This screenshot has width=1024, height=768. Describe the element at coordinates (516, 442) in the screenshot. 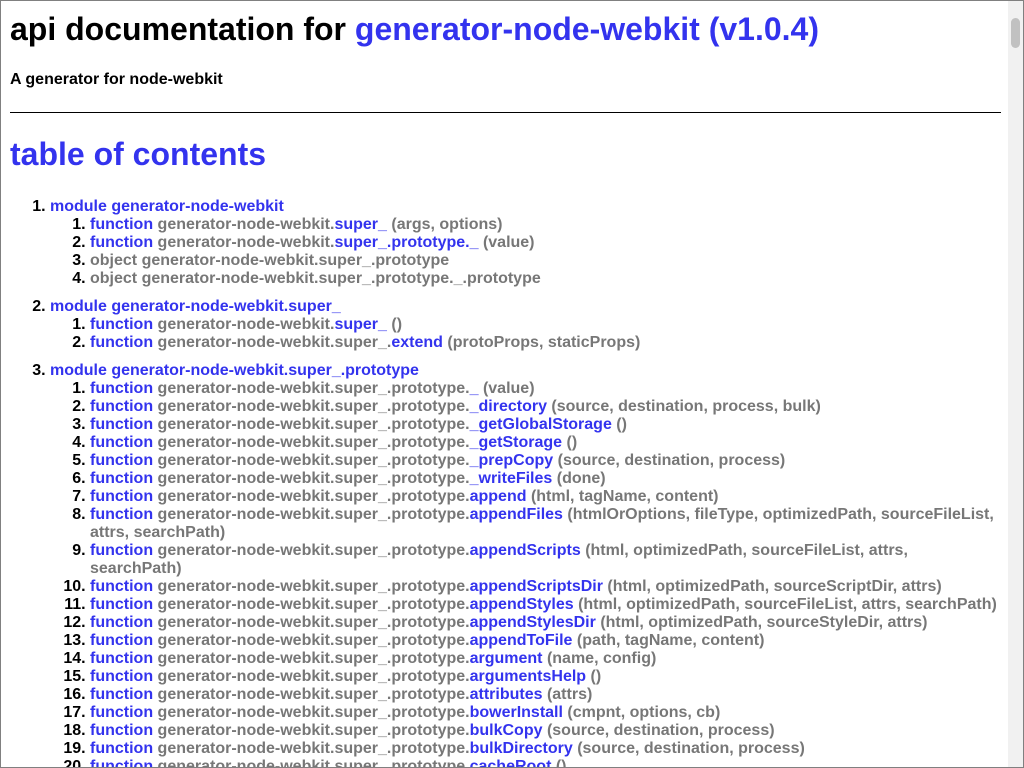

I see `entry-name-link: _getStorage` at that location.